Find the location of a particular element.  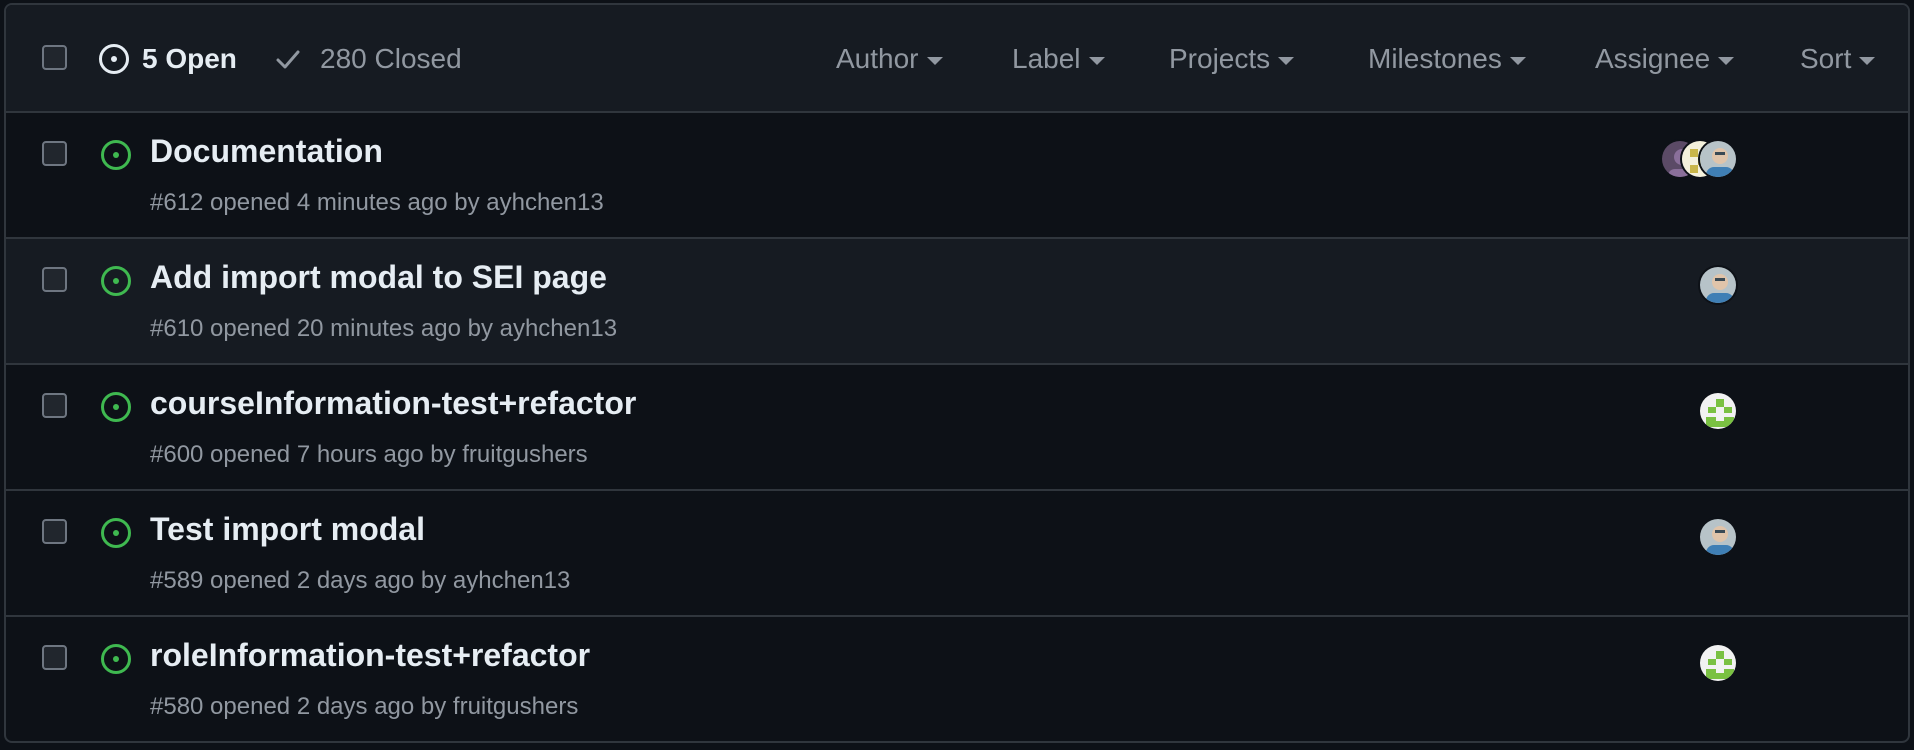

issue-meta-text: #600 opened 7 hours ago by is located at coordinates (306, 454).